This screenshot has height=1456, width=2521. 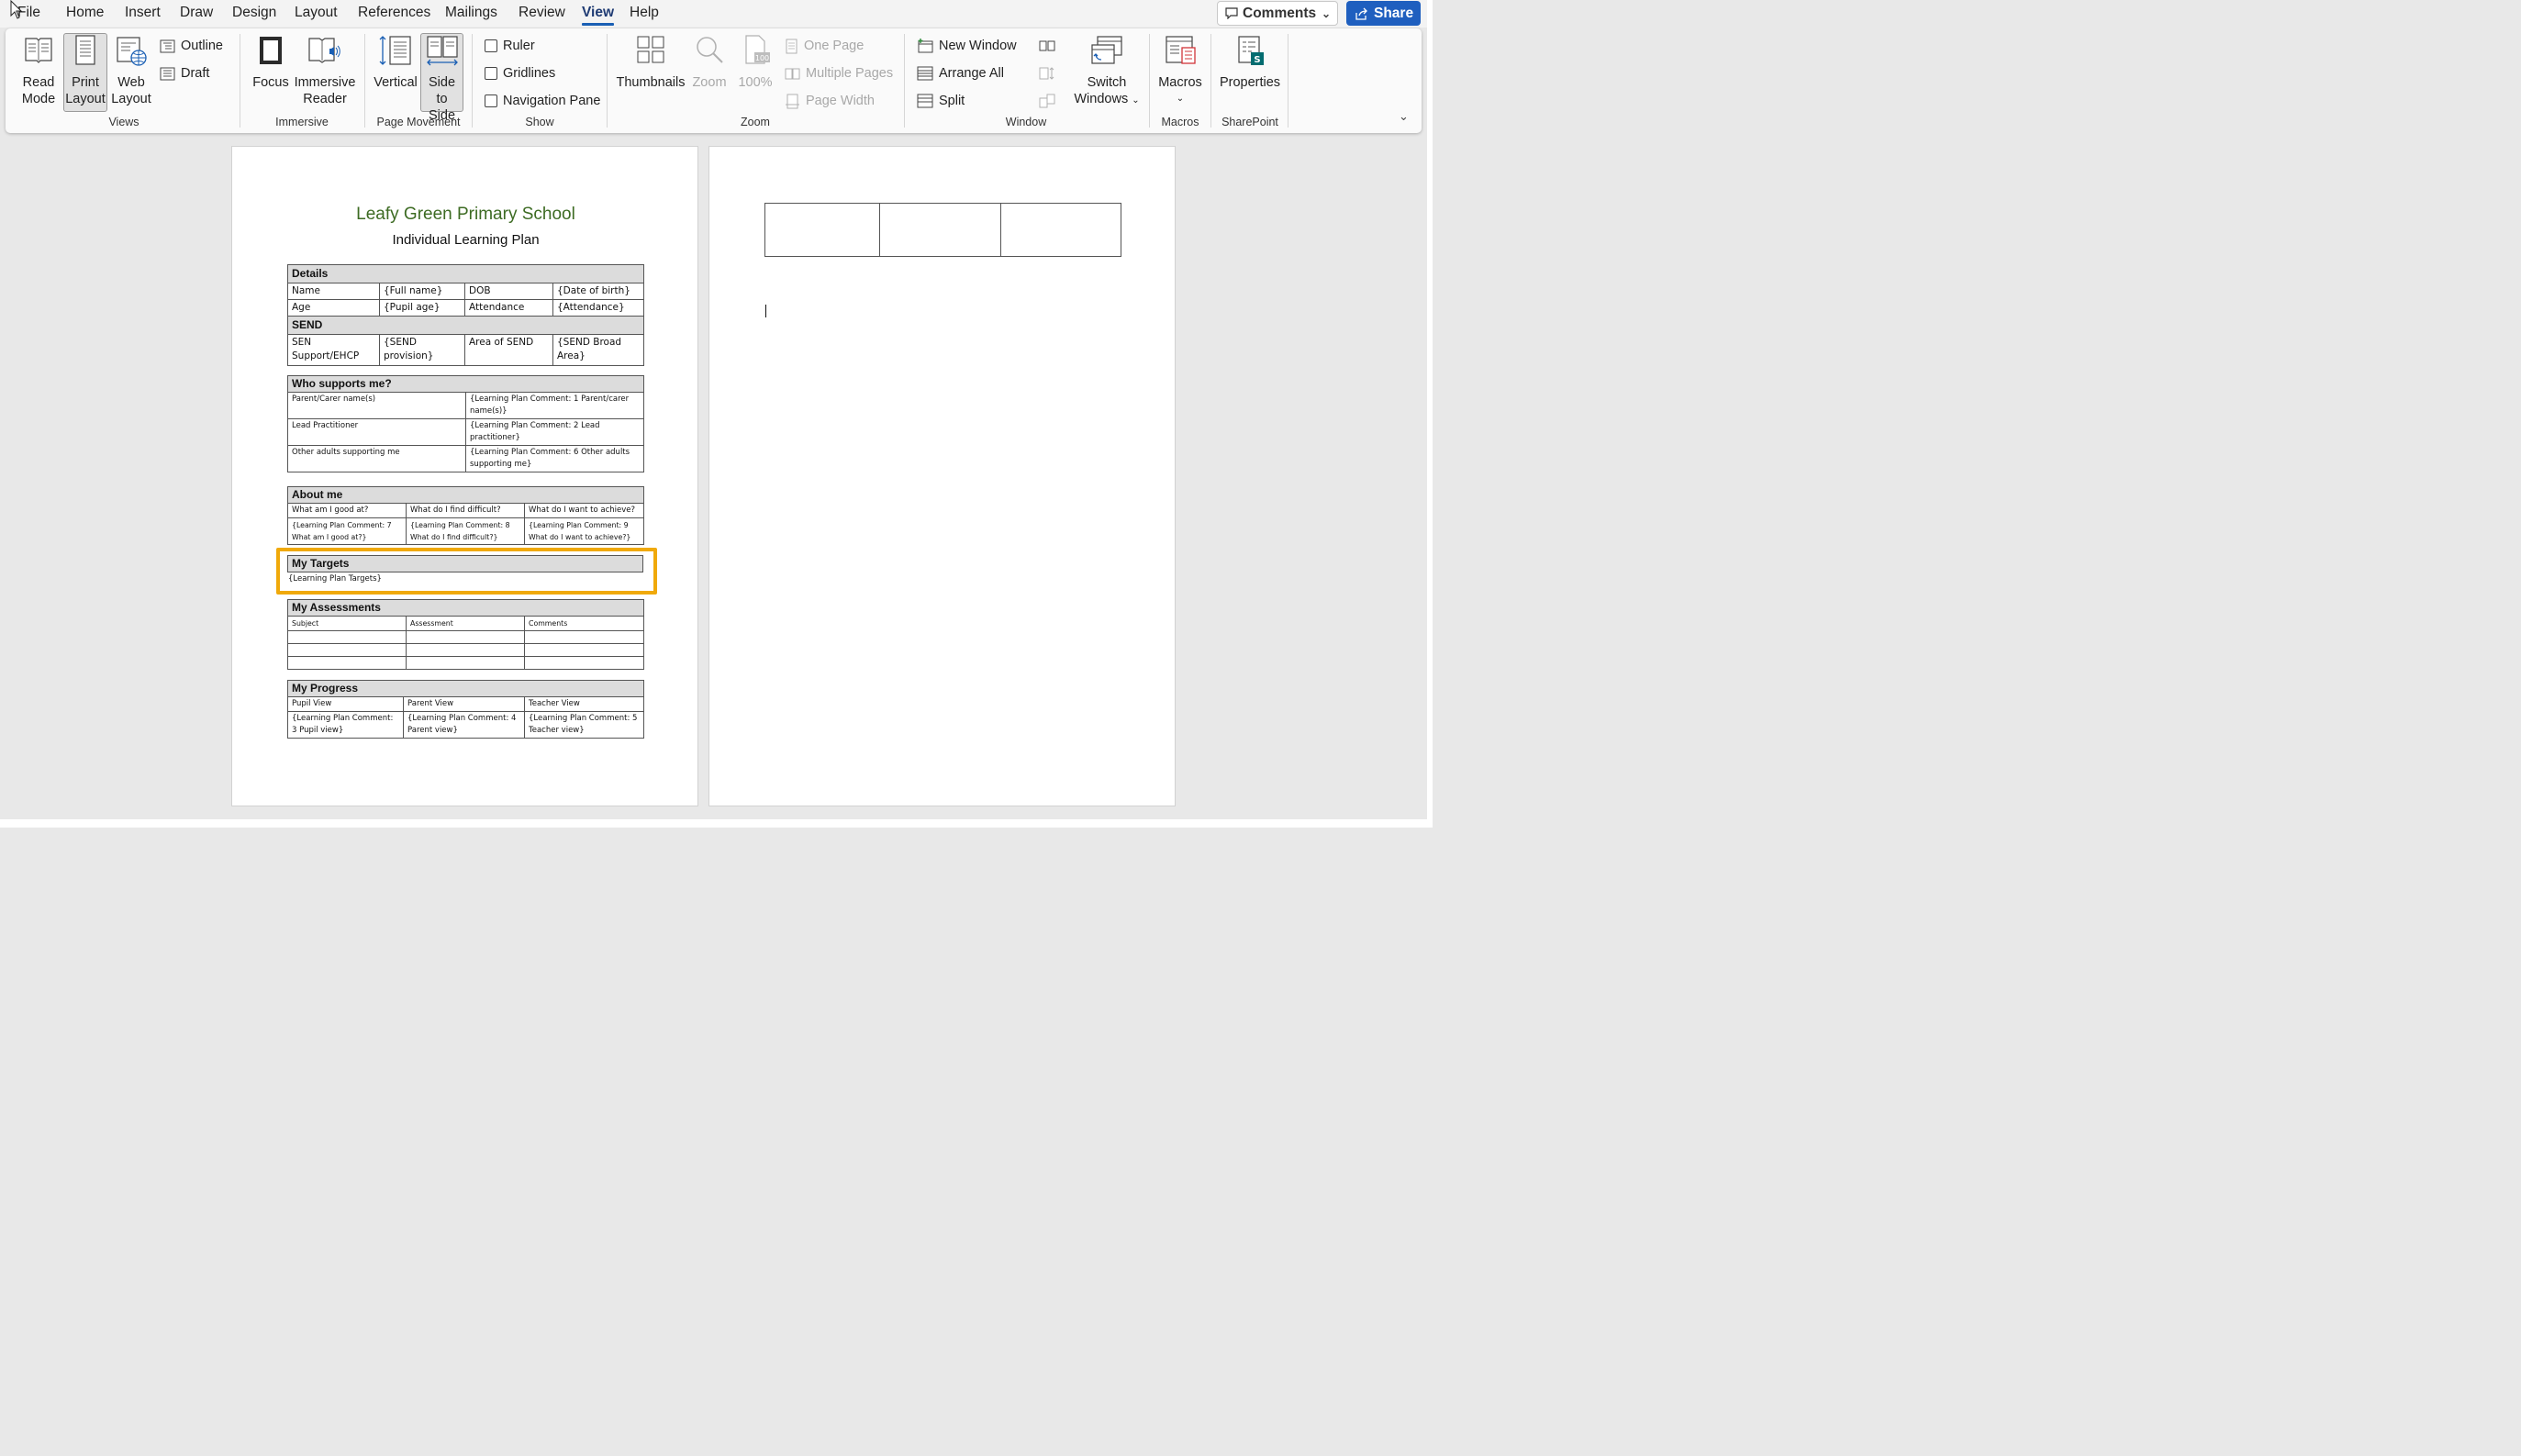 What do you see at coordinates (552, 101) in the screenshot?
I see `navigation-pane-label: Navigation Pane` at bounding box center [552, 101].